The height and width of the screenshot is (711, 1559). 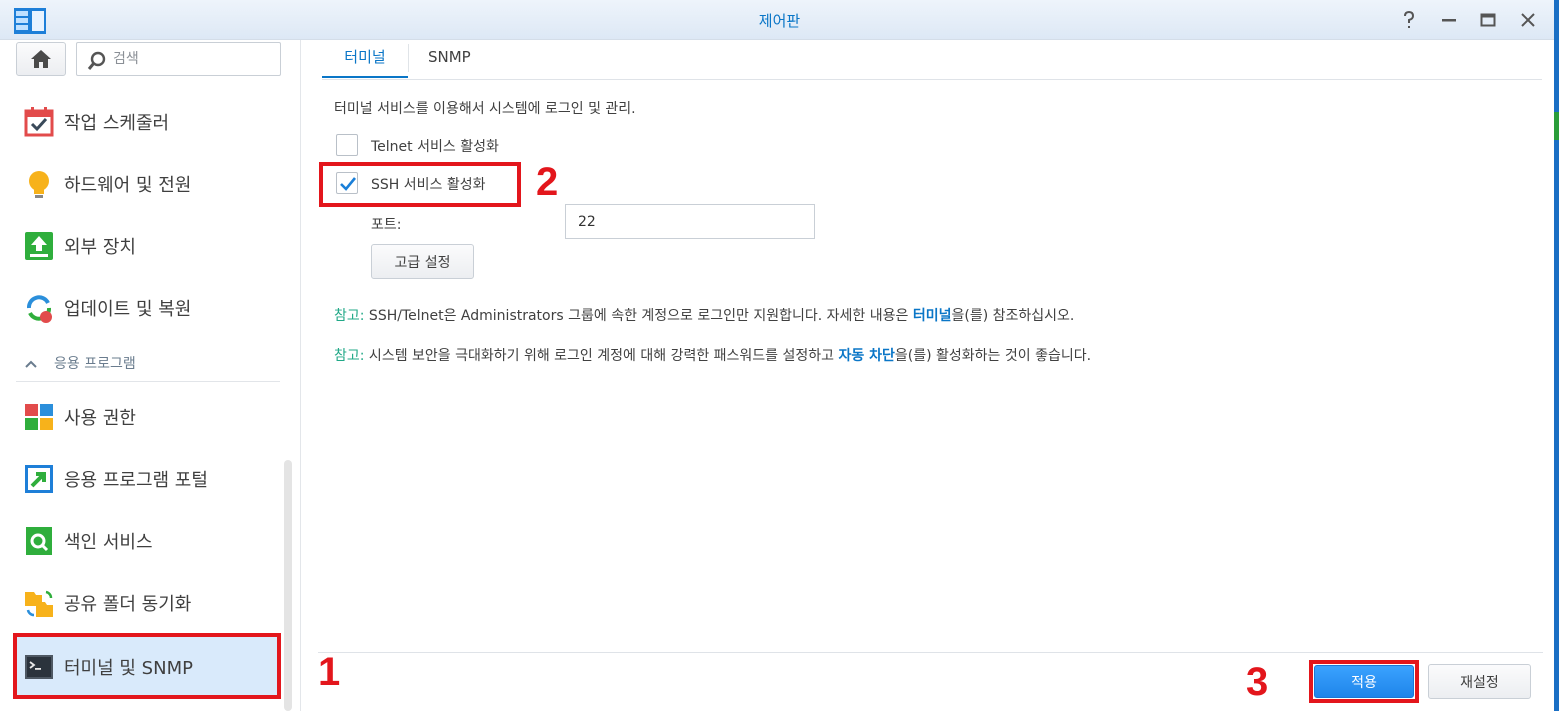 What do you see at coordinates (1556, 355) in the screenshot?
I see `window-edge` at bounding box center [1556, 355].